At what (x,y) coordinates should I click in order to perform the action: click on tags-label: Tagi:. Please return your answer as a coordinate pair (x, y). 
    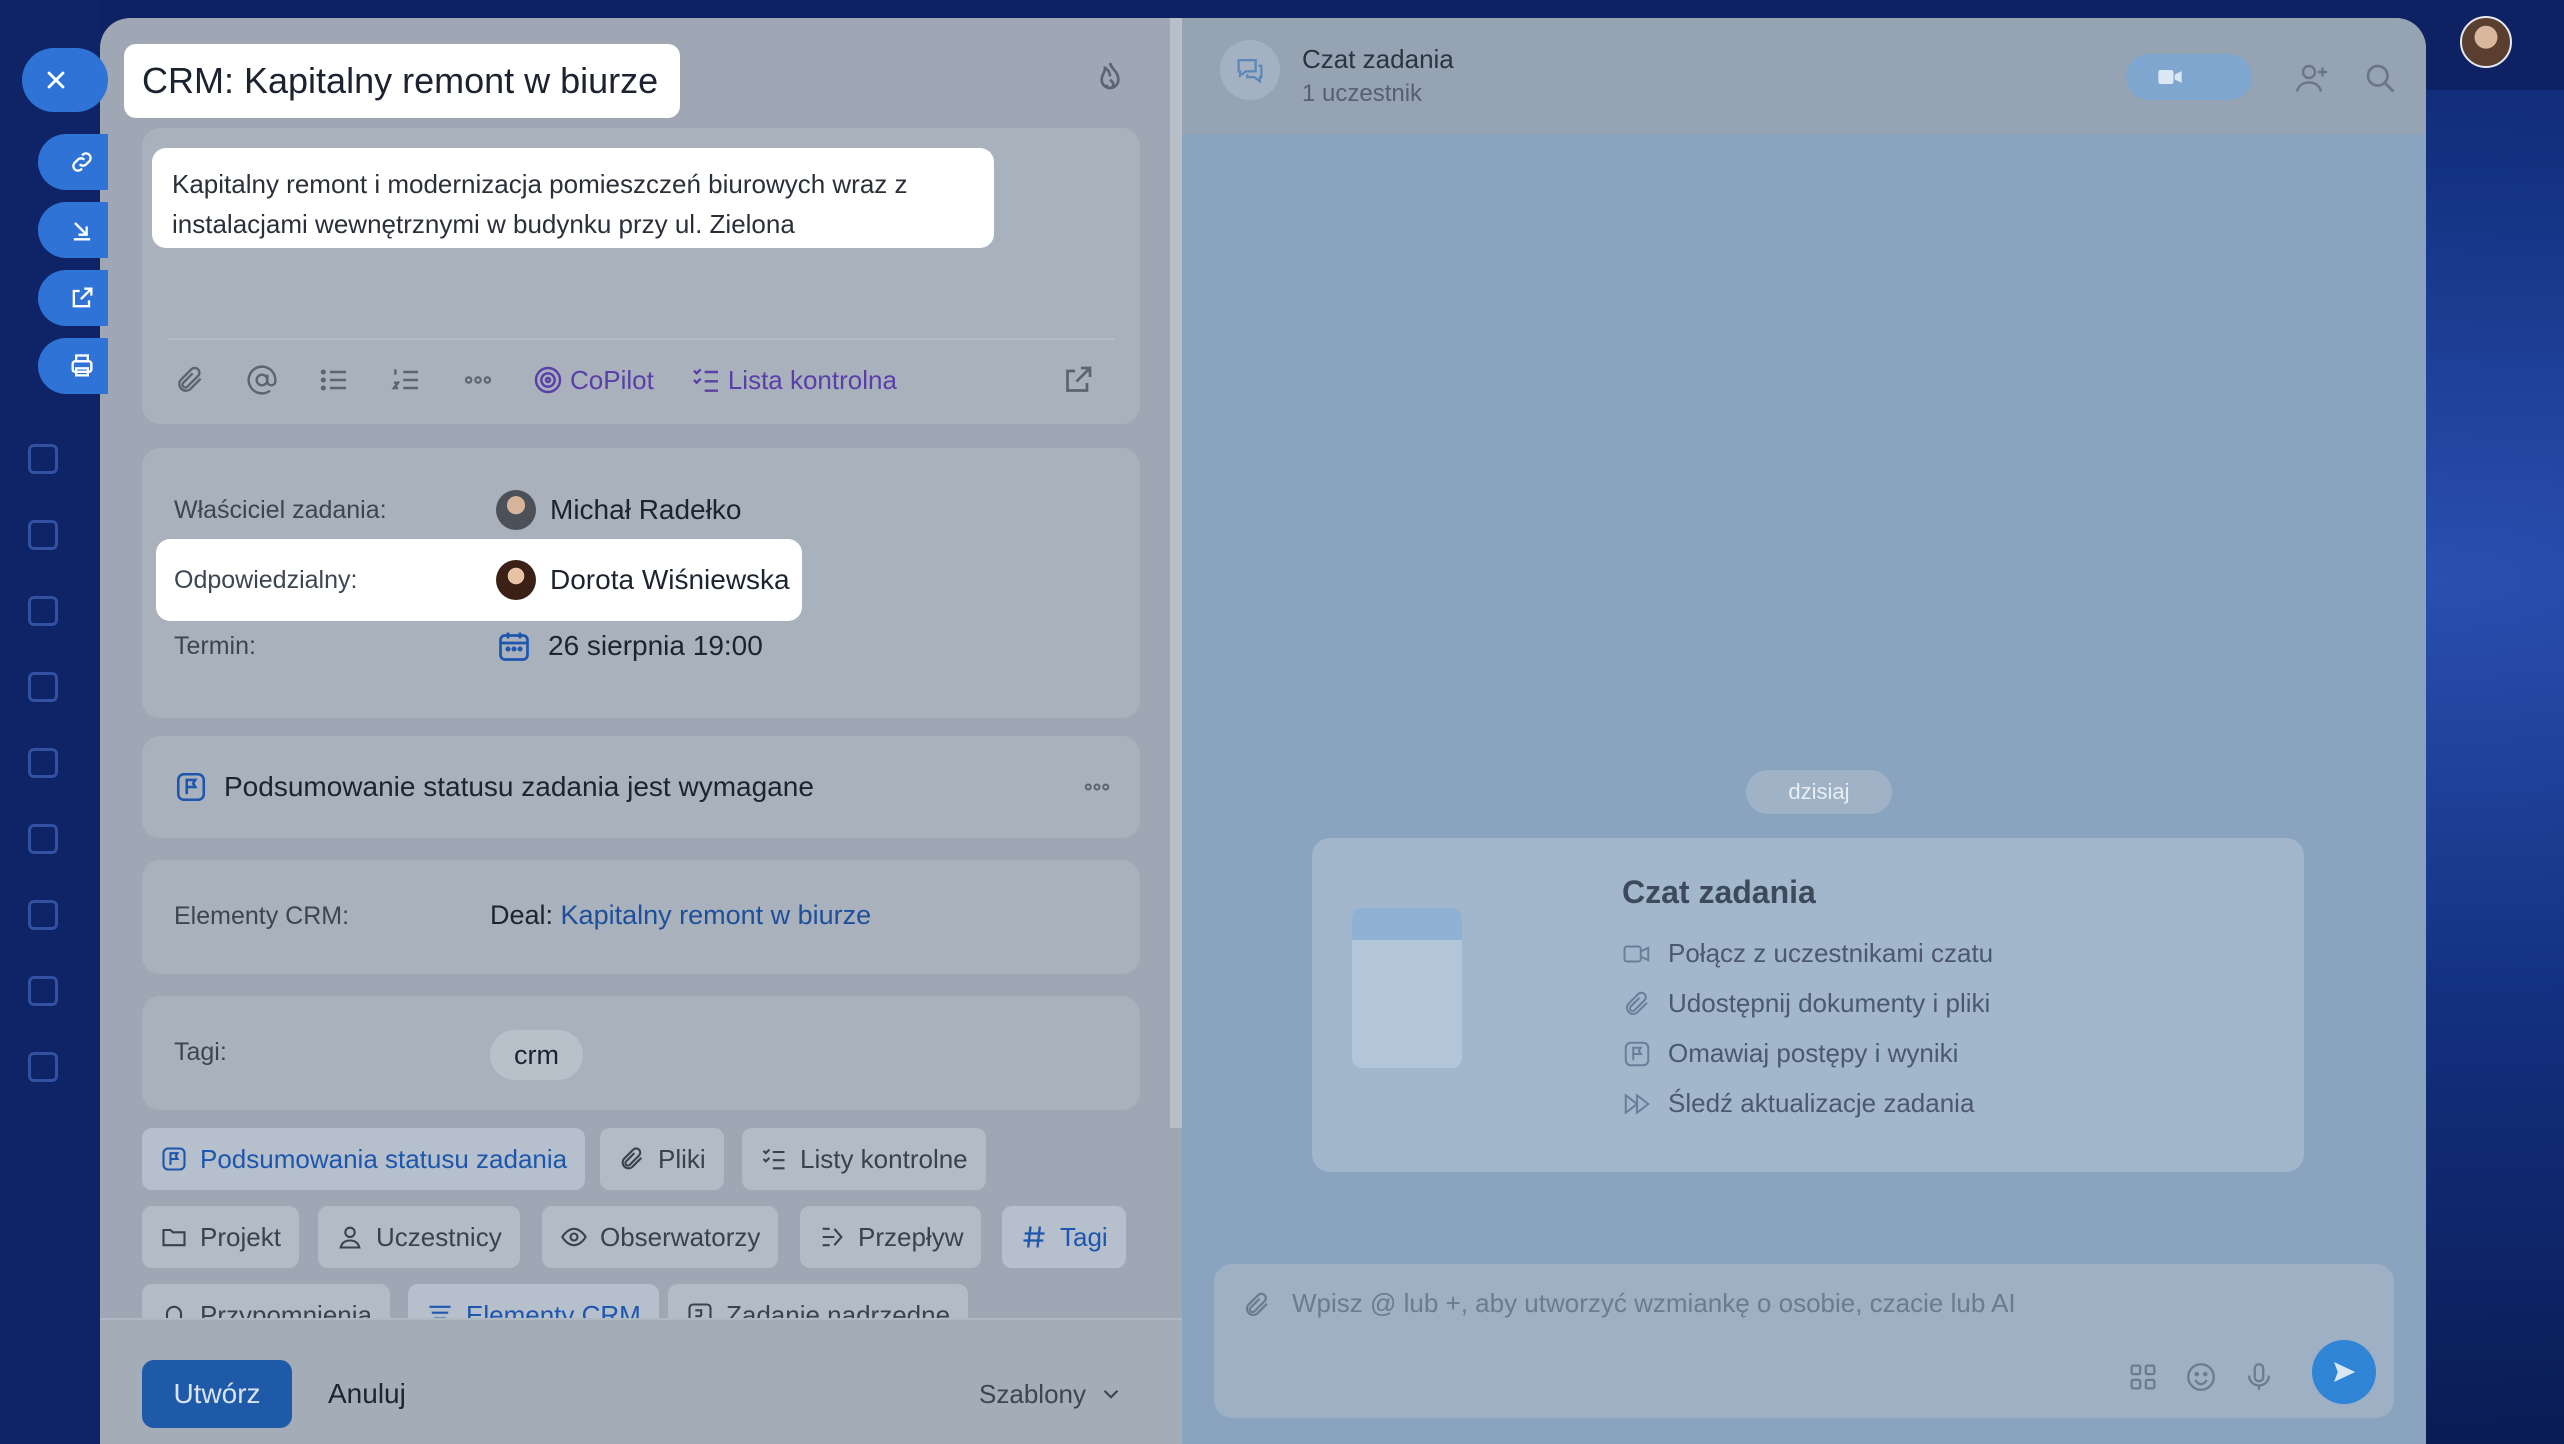
    Looking at the image, I should click on (200, 1052).